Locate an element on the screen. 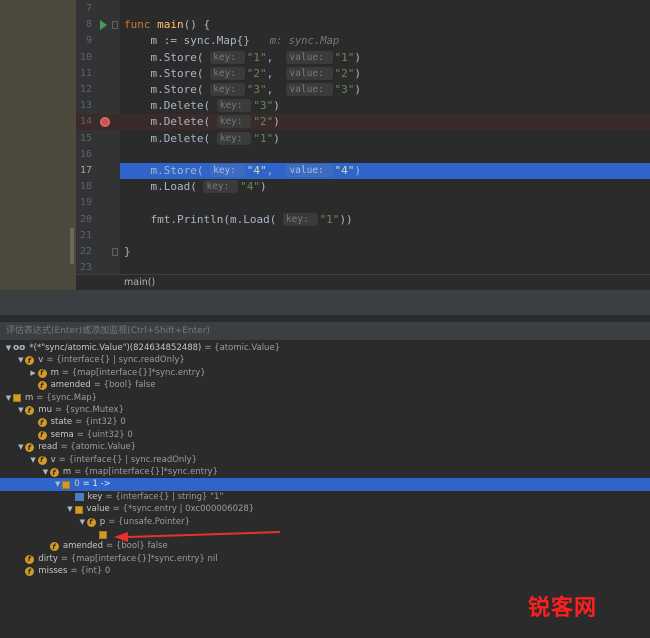 This screenshot has height=638, width=650. breakpoint-icon is located at coordinates (105, 122).